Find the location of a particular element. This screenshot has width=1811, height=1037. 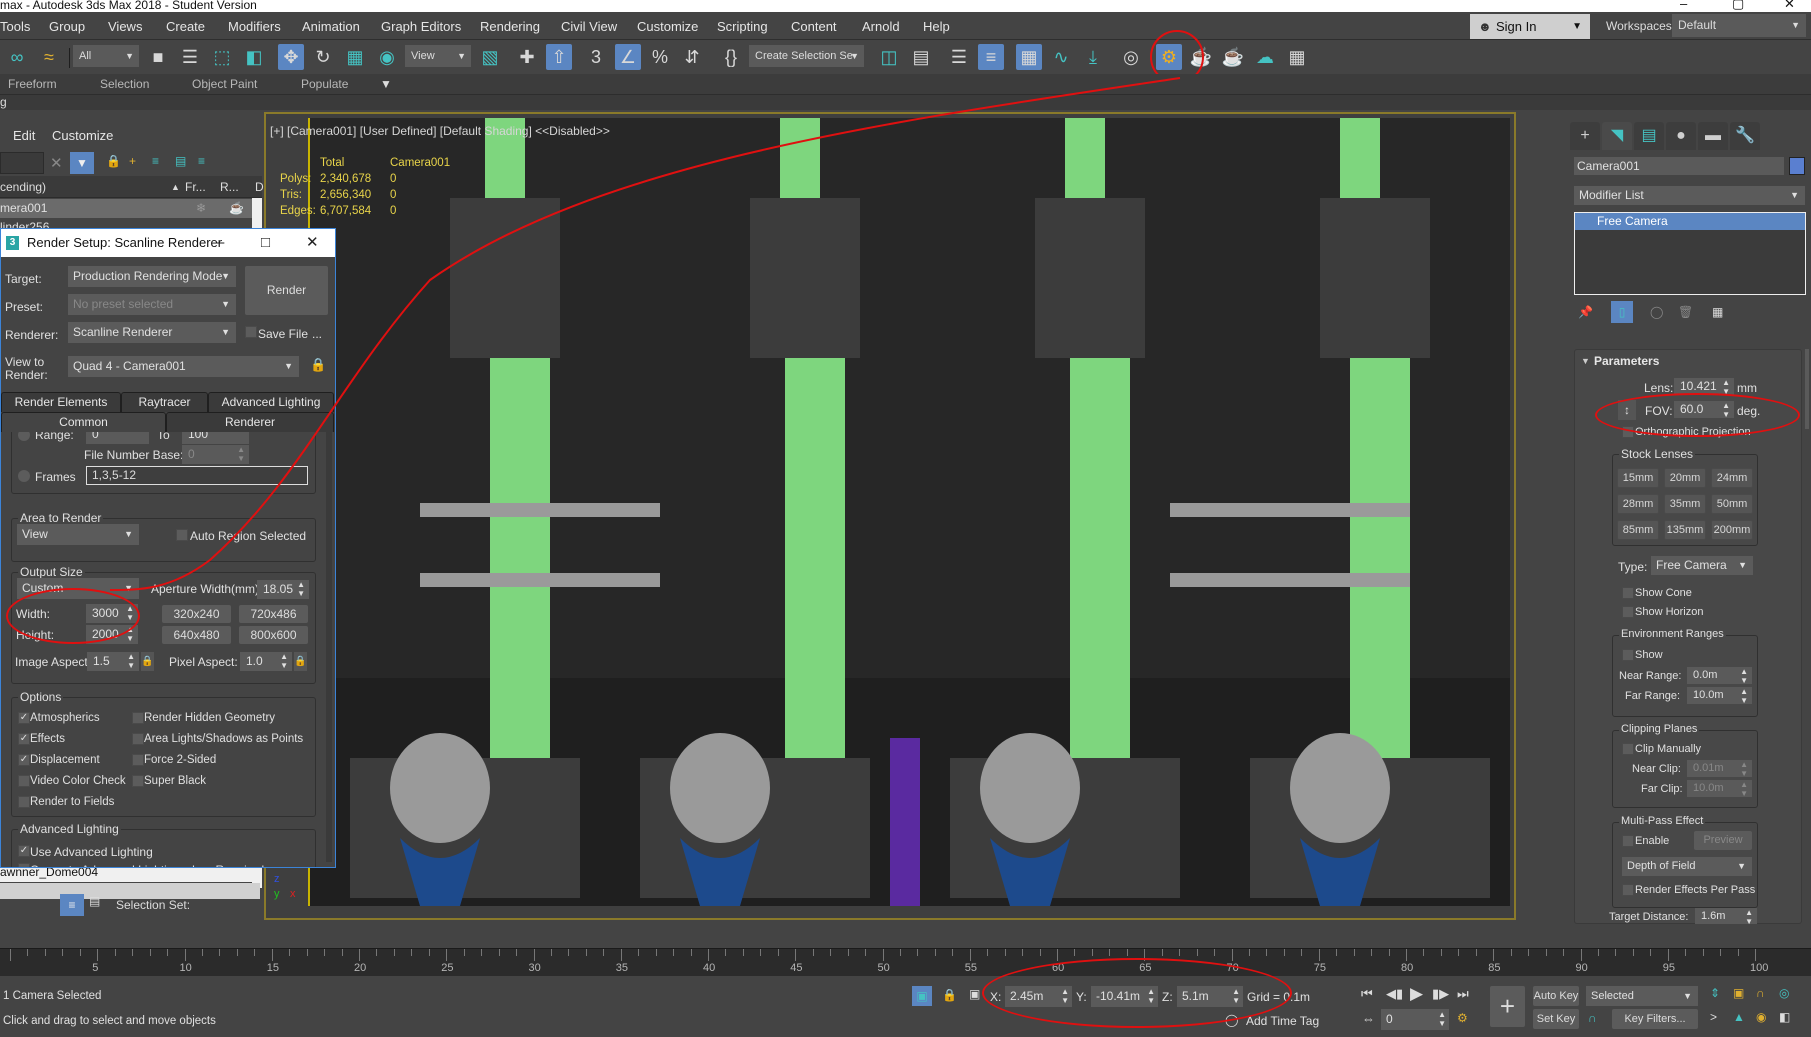

align-icon: ▤ is located at coordinates (921, 57).